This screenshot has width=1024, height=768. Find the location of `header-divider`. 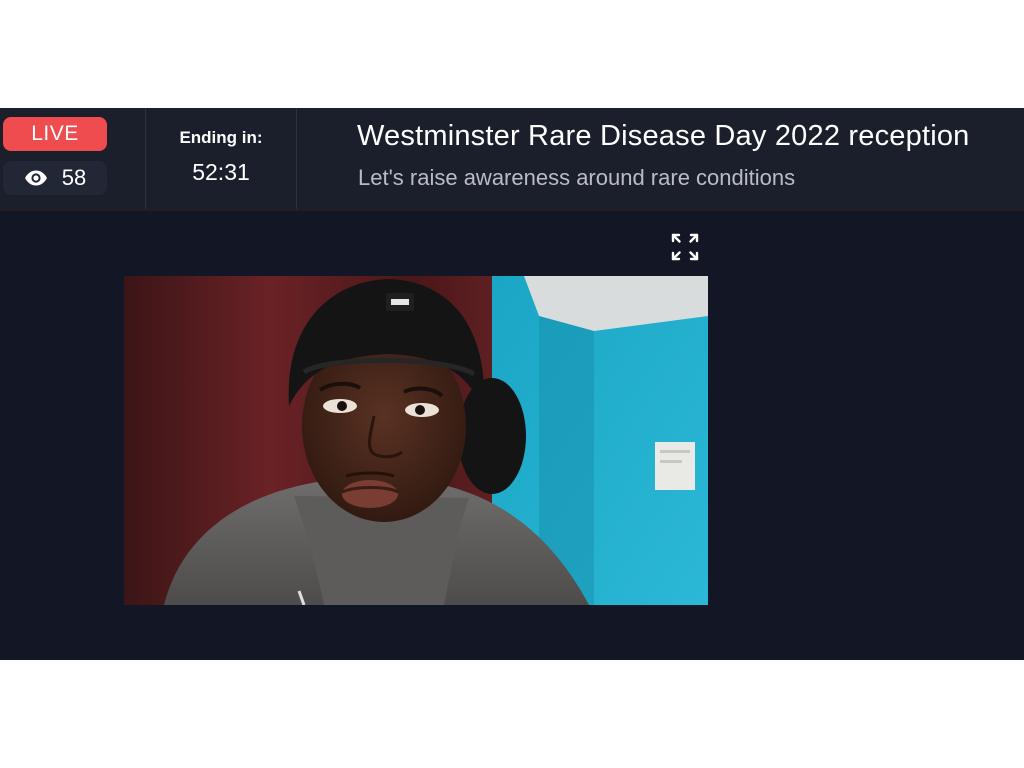

header-divider is located at coordinates (296, 158).